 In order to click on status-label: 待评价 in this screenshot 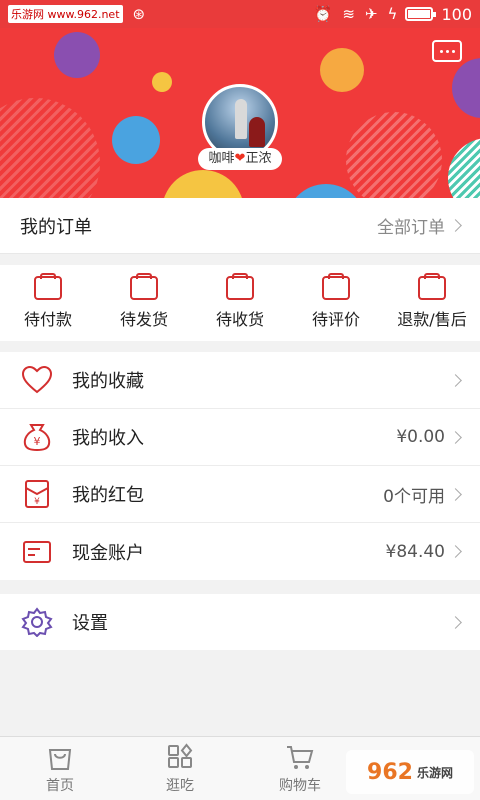, I will do `click(335, 319)`.